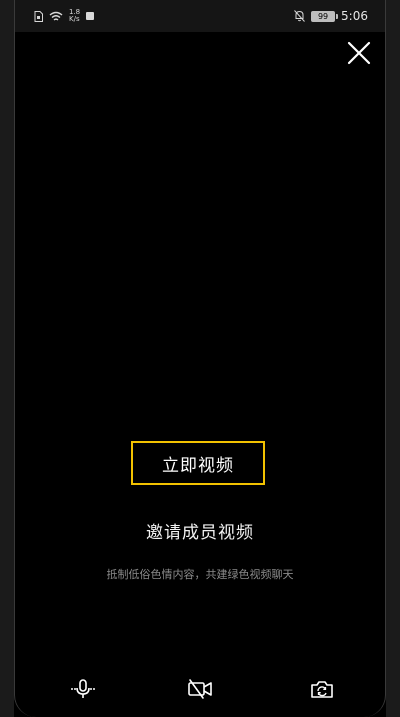  I want to click on status-bar: 1.8 K/s 99 5:06, so click(200, 16).